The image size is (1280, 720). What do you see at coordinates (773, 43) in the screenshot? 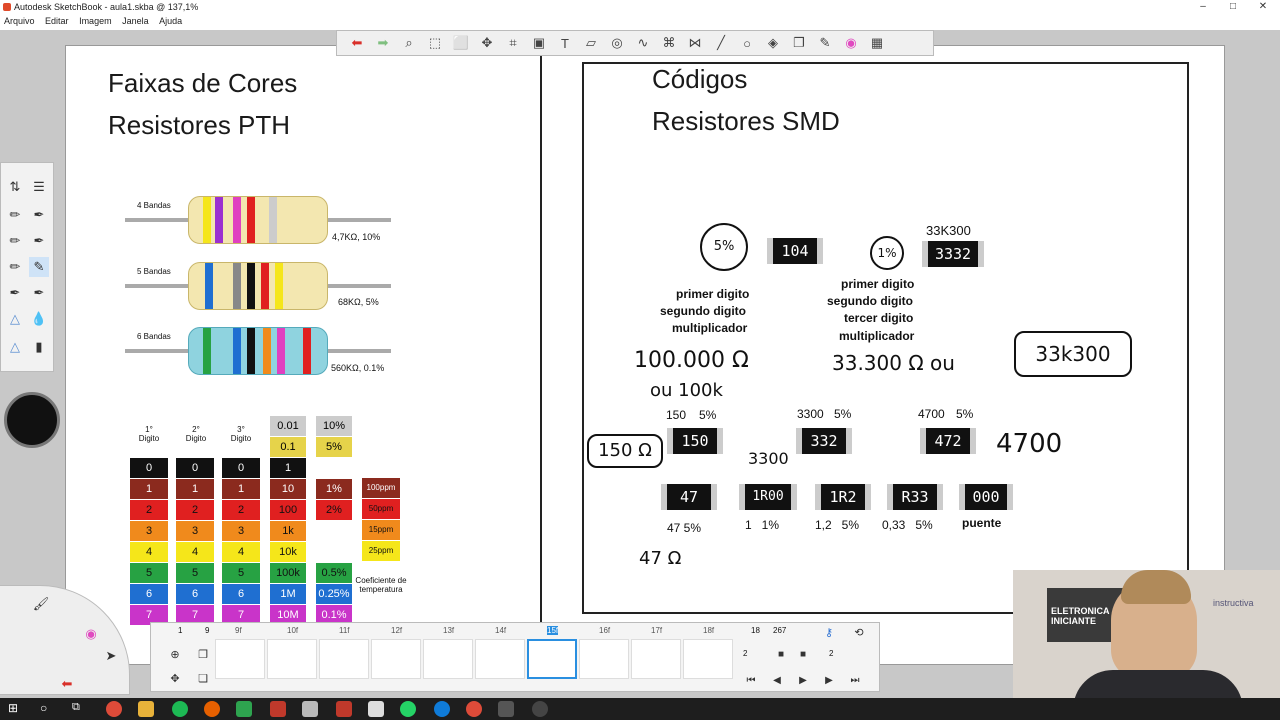
I see `shape-icon: ◈` at bounding box center [773, 43].